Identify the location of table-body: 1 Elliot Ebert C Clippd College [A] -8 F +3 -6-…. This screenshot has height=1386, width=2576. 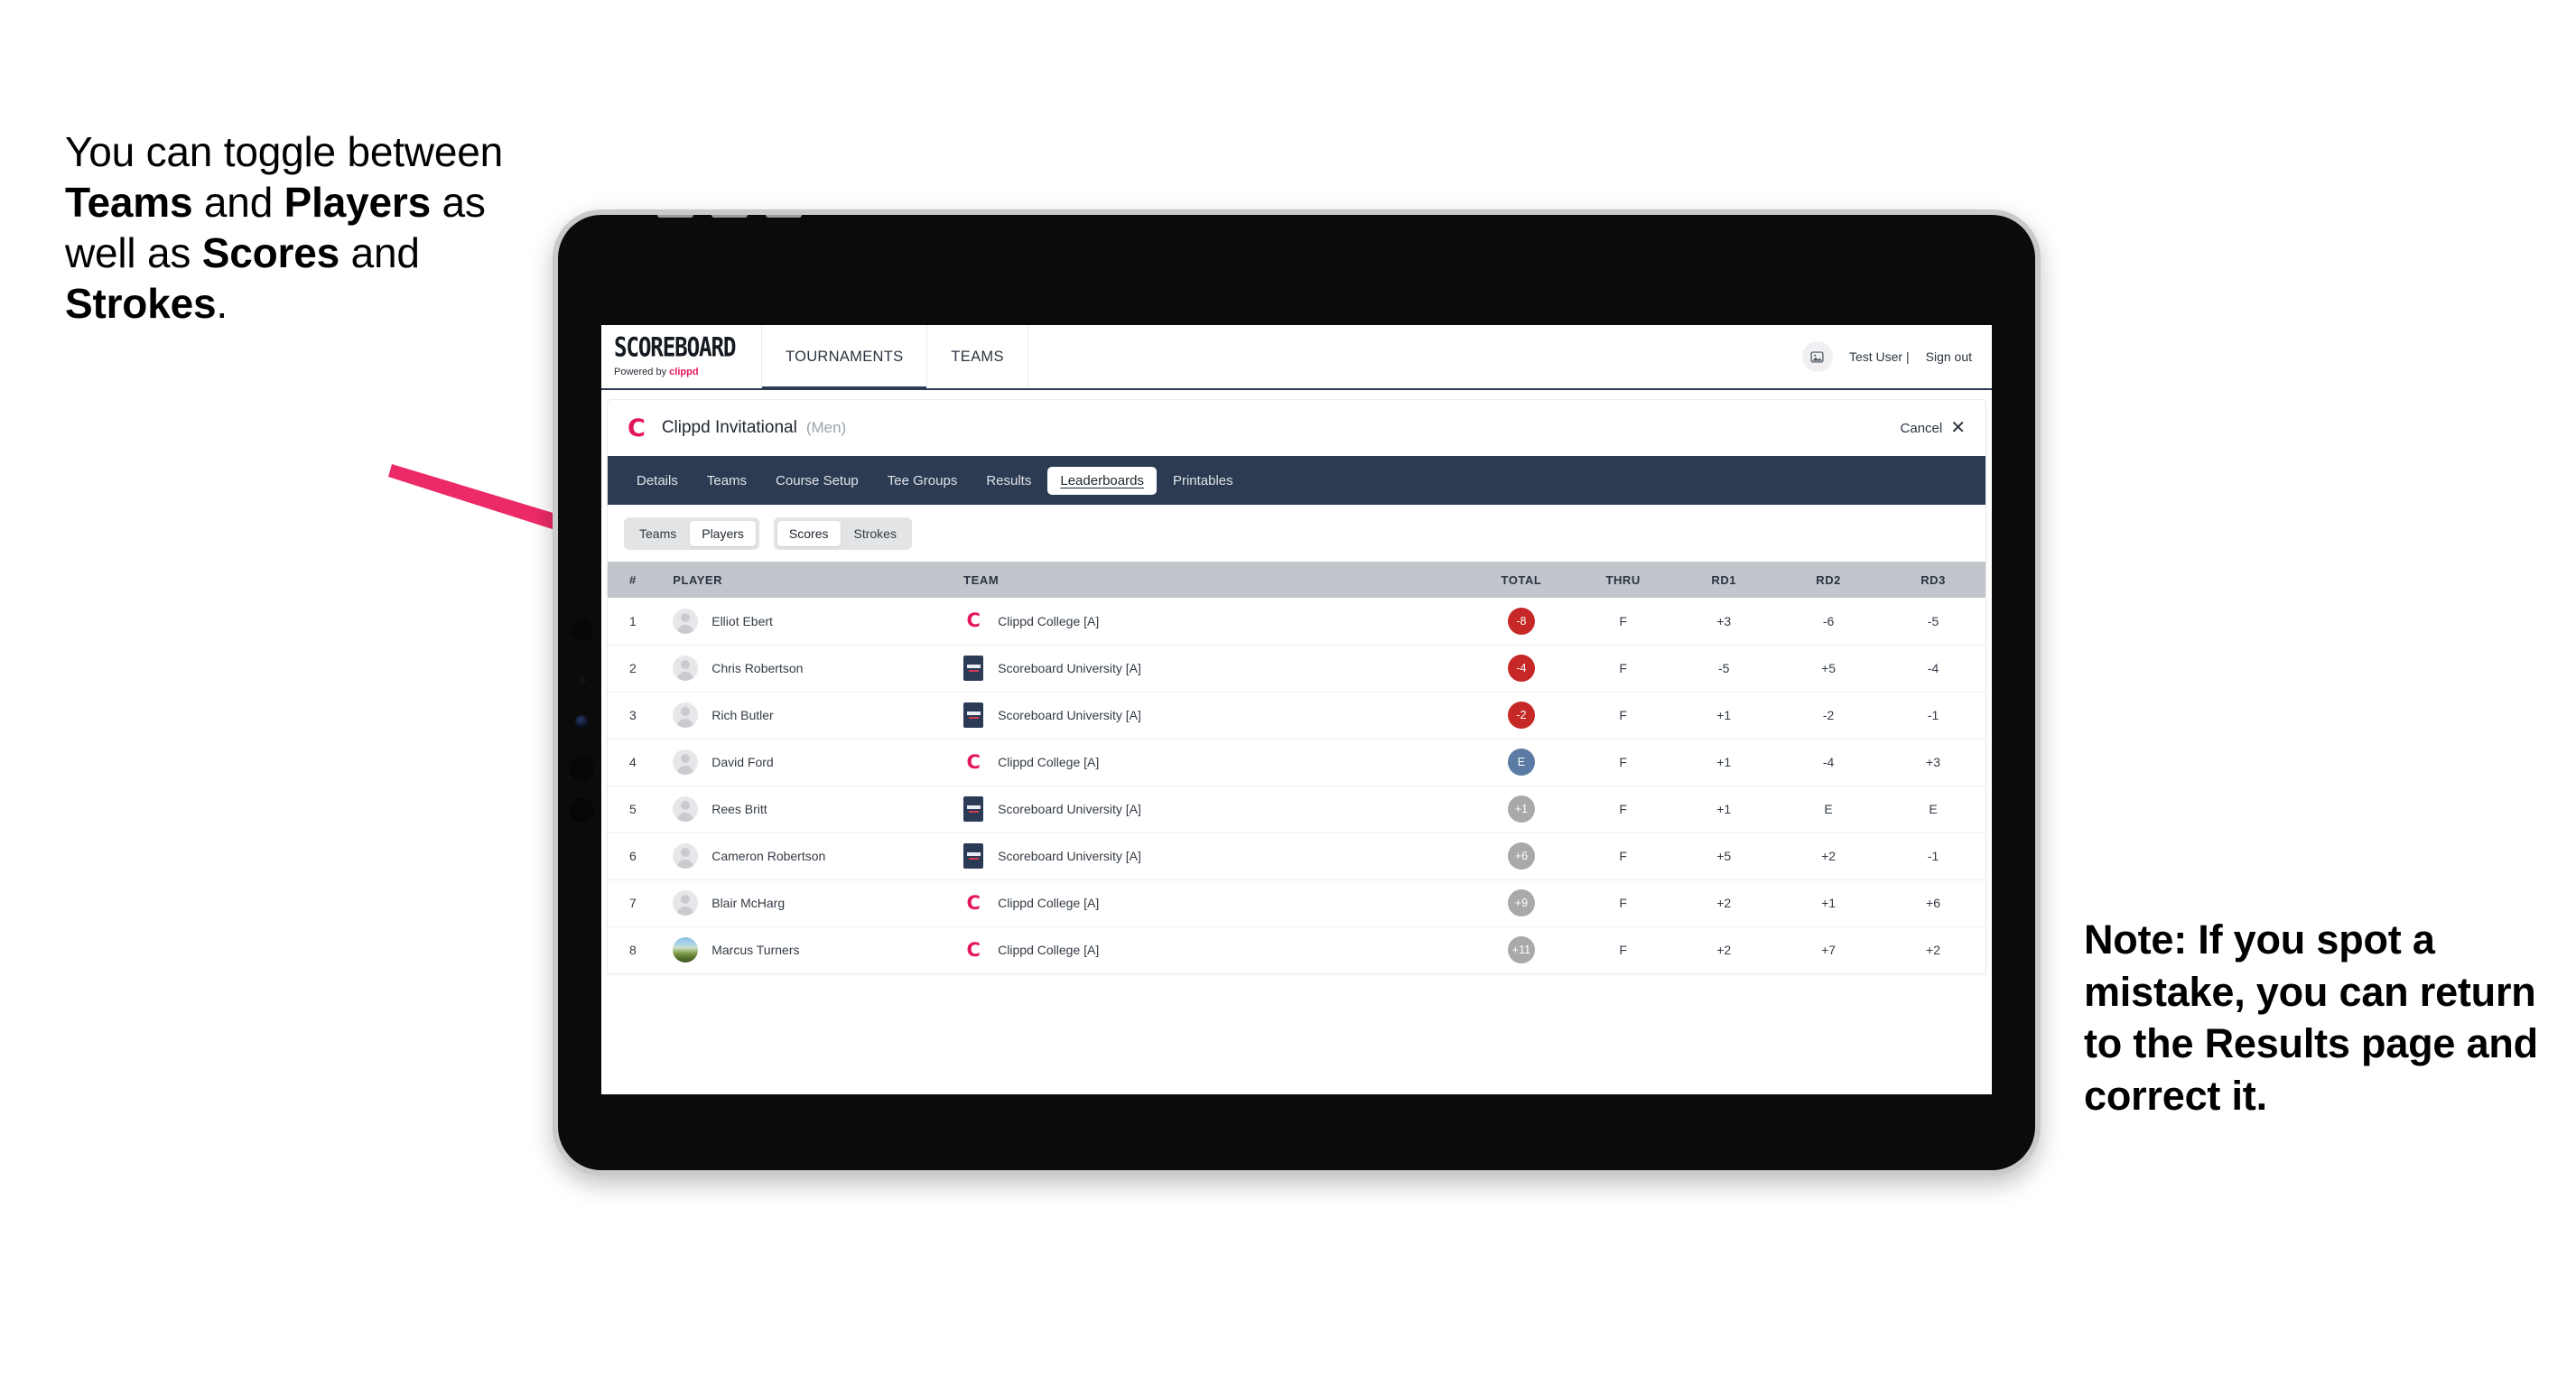
(1296, 786).